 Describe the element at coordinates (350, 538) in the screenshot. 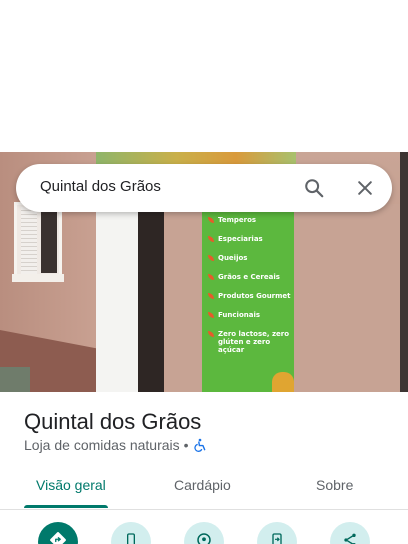

I see `share-icon` at that location.